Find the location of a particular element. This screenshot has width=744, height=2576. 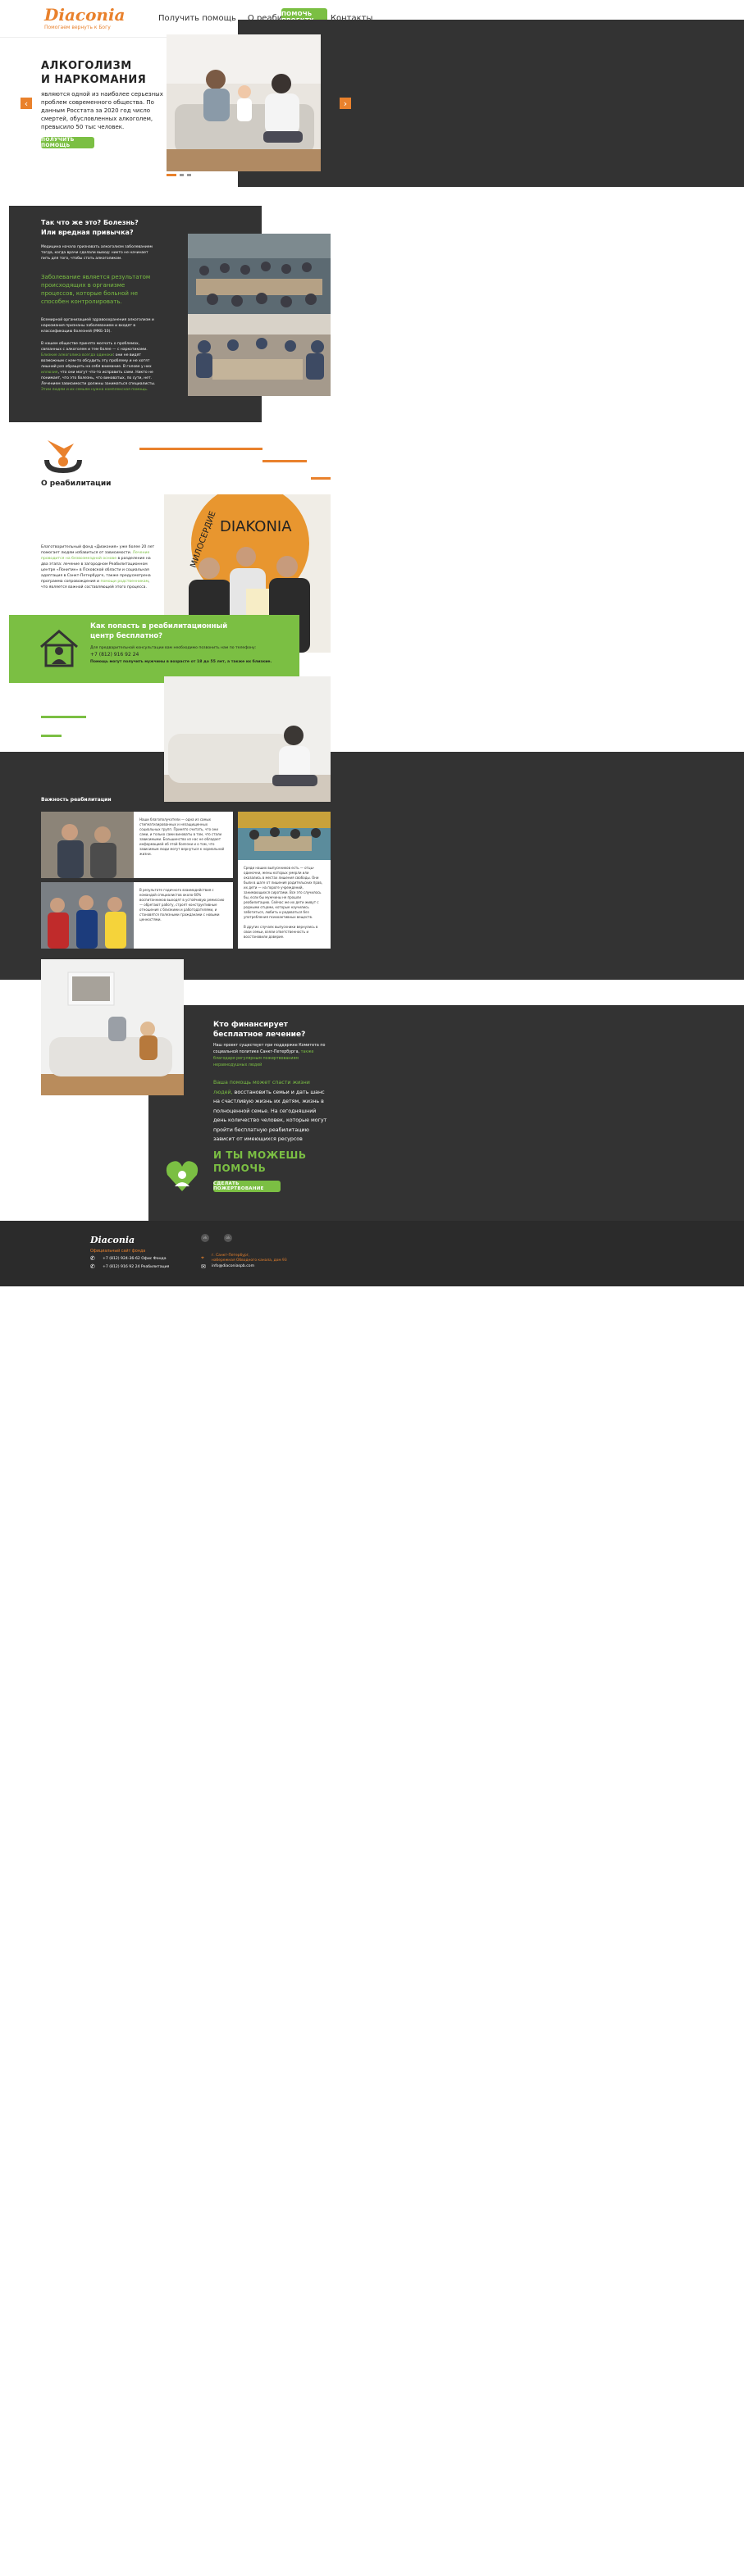

finance-title: Кто финансирует бесплатное лечение? is located at coordinates (259, 1030).